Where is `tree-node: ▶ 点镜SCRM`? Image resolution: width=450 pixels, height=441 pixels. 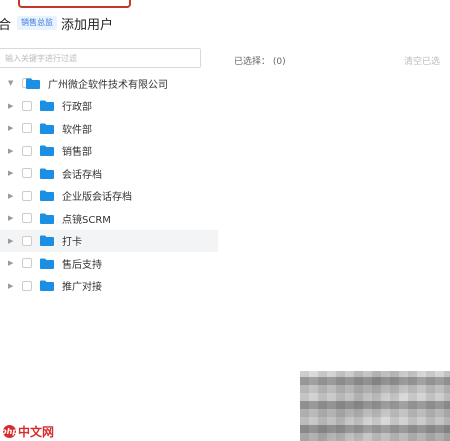
tree-node: ▶ 点镜SCRM is located at coordinates (109, 218).